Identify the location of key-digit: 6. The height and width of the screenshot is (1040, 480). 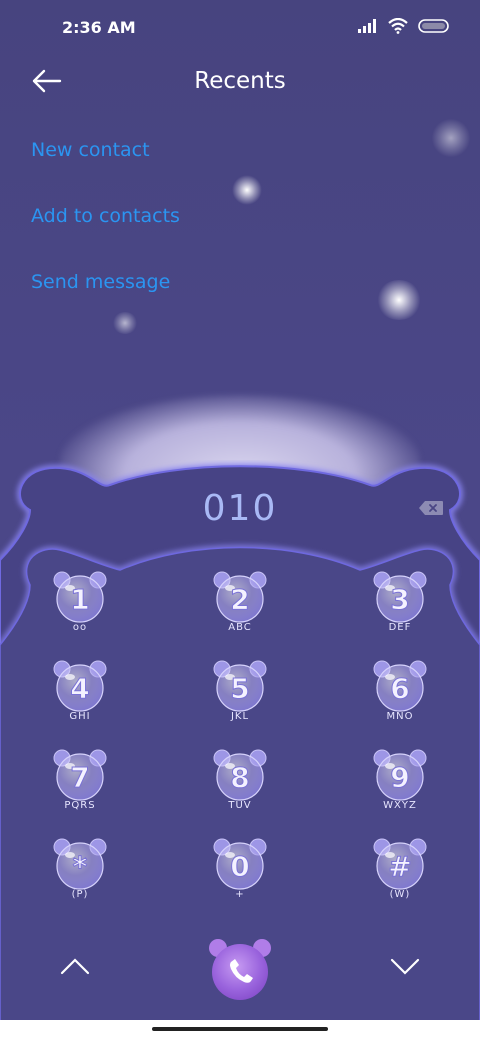
(399, 688).